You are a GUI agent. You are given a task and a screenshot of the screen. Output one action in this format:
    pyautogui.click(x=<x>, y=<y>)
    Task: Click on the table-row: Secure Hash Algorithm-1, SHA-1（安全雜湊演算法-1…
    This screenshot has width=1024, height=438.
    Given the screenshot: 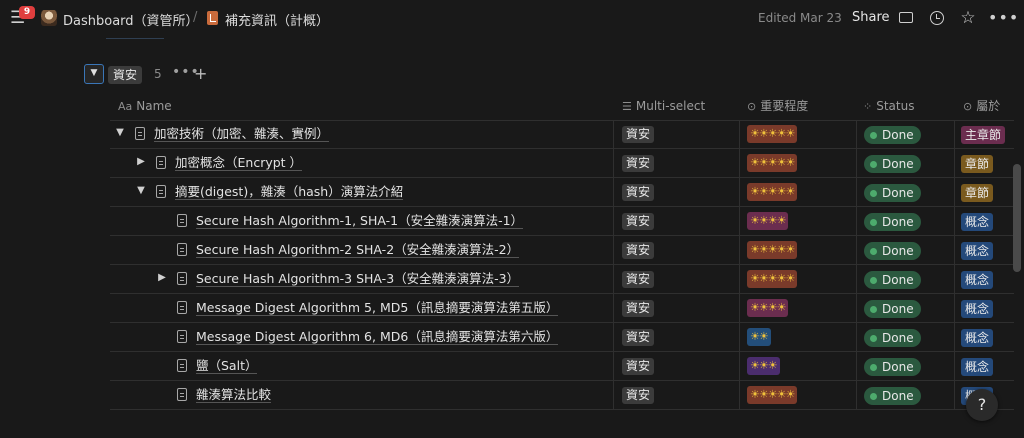 What is the action you would take?
    pyautogui.click(x=562, y=221)
    